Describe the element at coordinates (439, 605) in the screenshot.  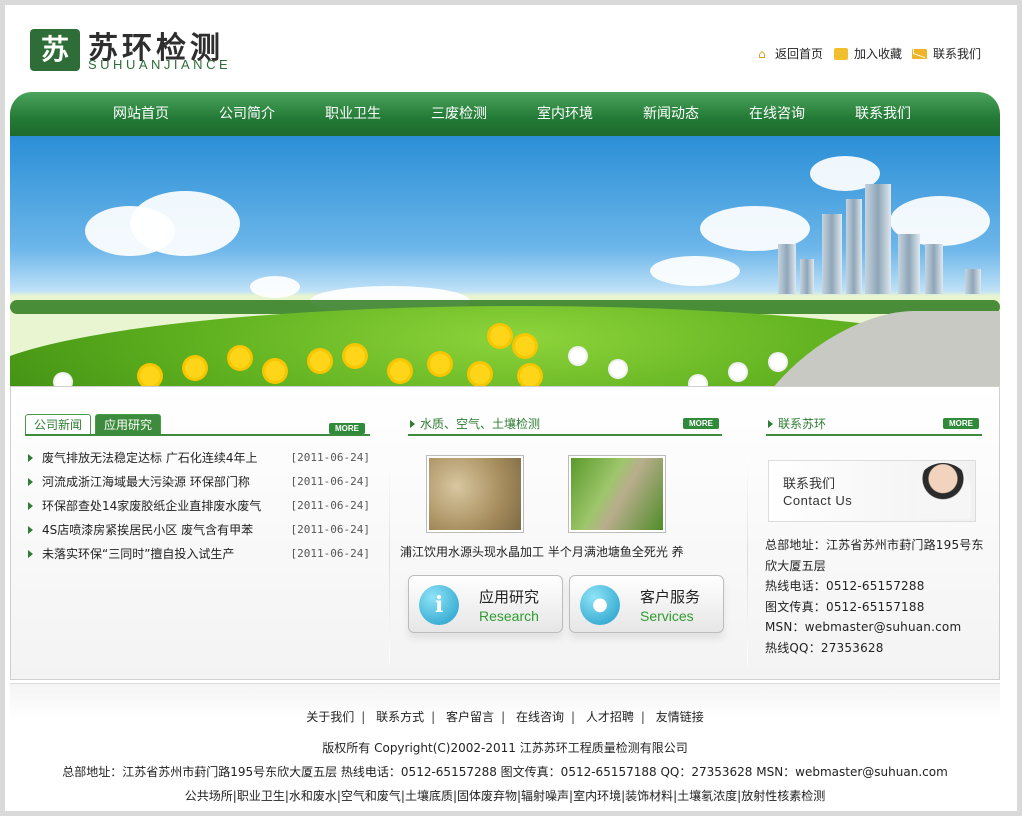
I see `info-icon: i` at that location.